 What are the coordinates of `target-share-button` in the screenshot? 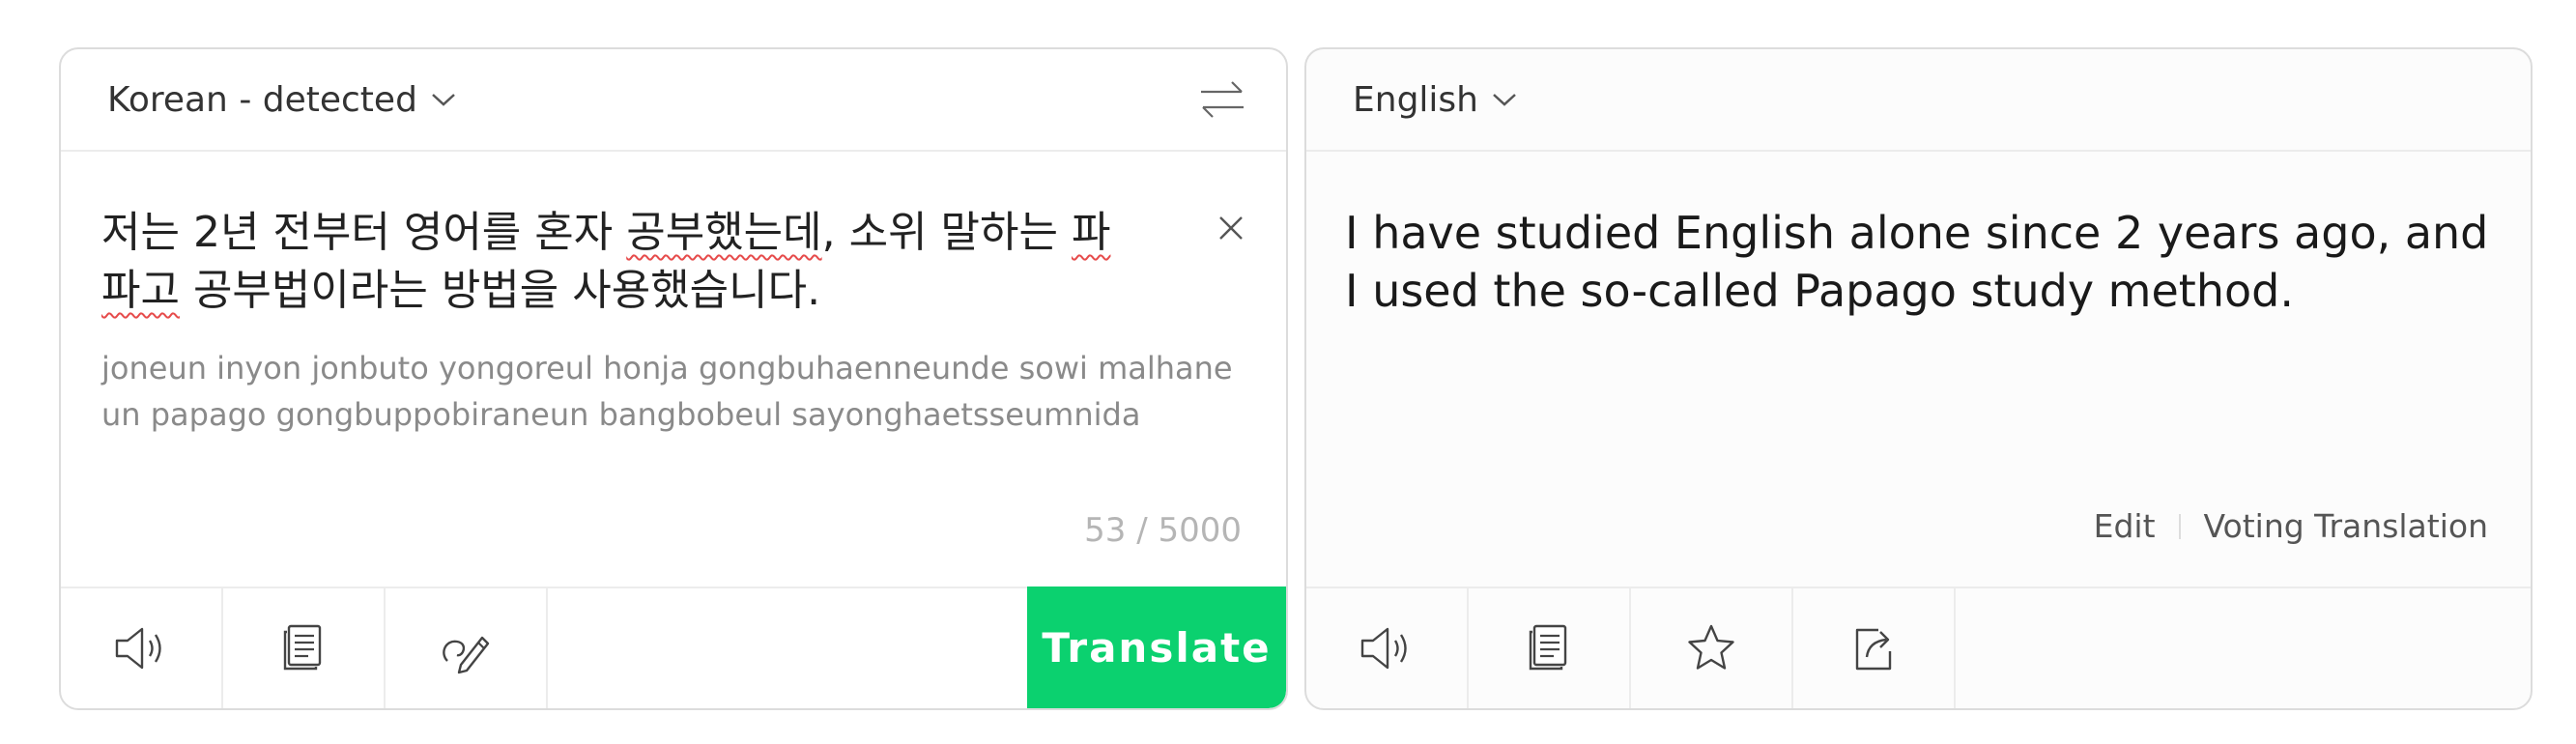 It's located at (1875, 648).